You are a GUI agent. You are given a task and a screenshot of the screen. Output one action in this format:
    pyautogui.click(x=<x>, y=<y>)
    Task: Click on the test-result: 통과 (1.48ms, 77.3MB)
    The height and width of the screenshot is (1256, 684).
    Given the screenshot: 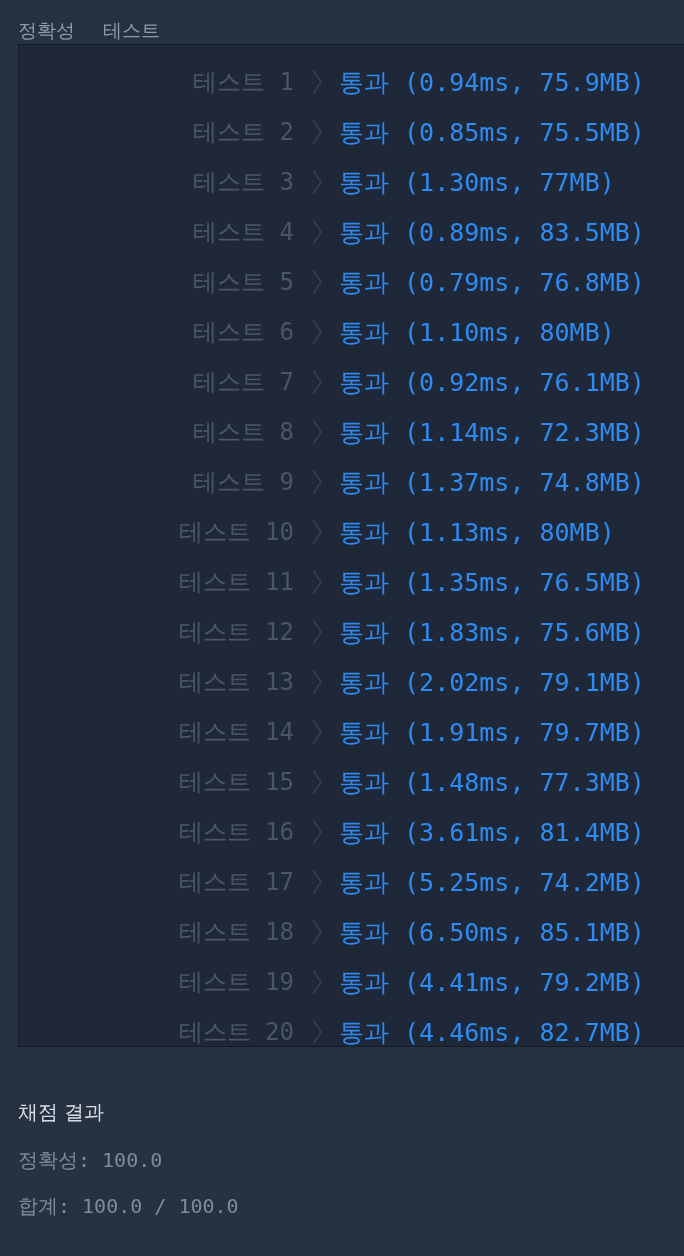 What is the action you would take?
    pyautogui.click(x=492, y=782)
    